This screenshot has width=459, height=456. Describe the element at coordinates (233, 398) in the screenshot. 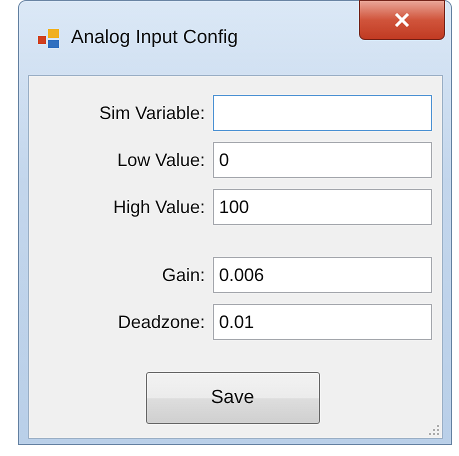

I see `save-button: Save` at that location.